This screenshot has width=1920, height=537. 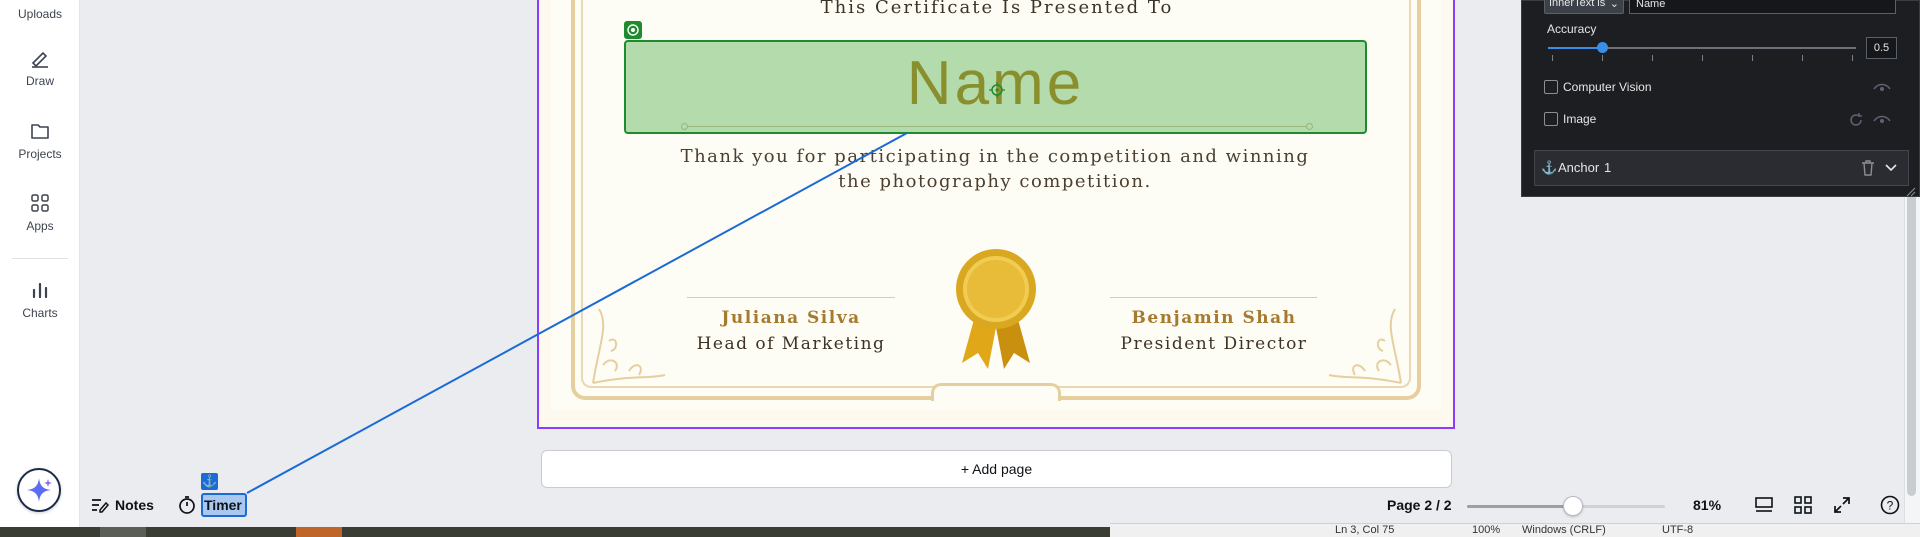 What do you see at coordinates (1842, 507) in the screenshot?
I see `fullscreen-icon` at bounding box center [1842, 507].